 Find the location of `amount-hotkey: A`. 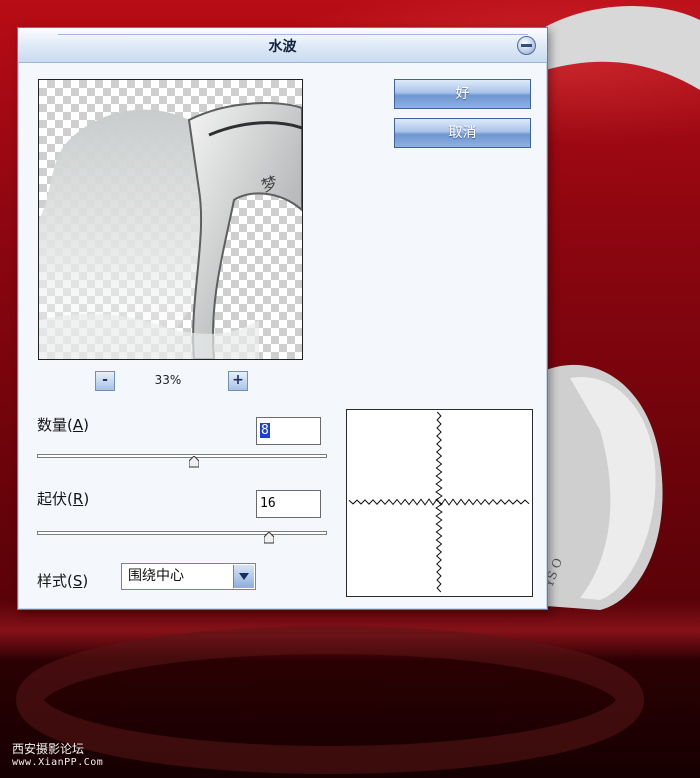

amount-hotkey: A is located at coordinates (78, 425).